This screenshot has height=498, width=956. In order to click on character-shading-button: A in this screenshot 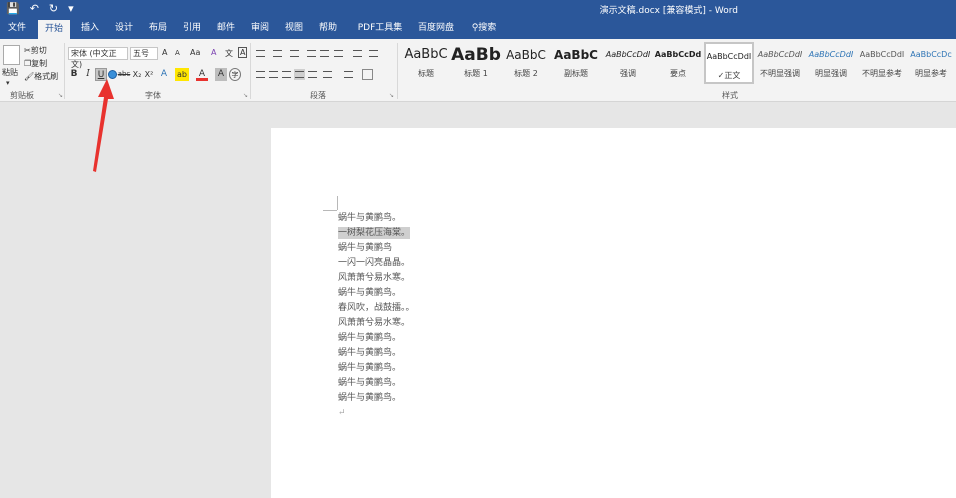, I will do `click(221, 74)`.